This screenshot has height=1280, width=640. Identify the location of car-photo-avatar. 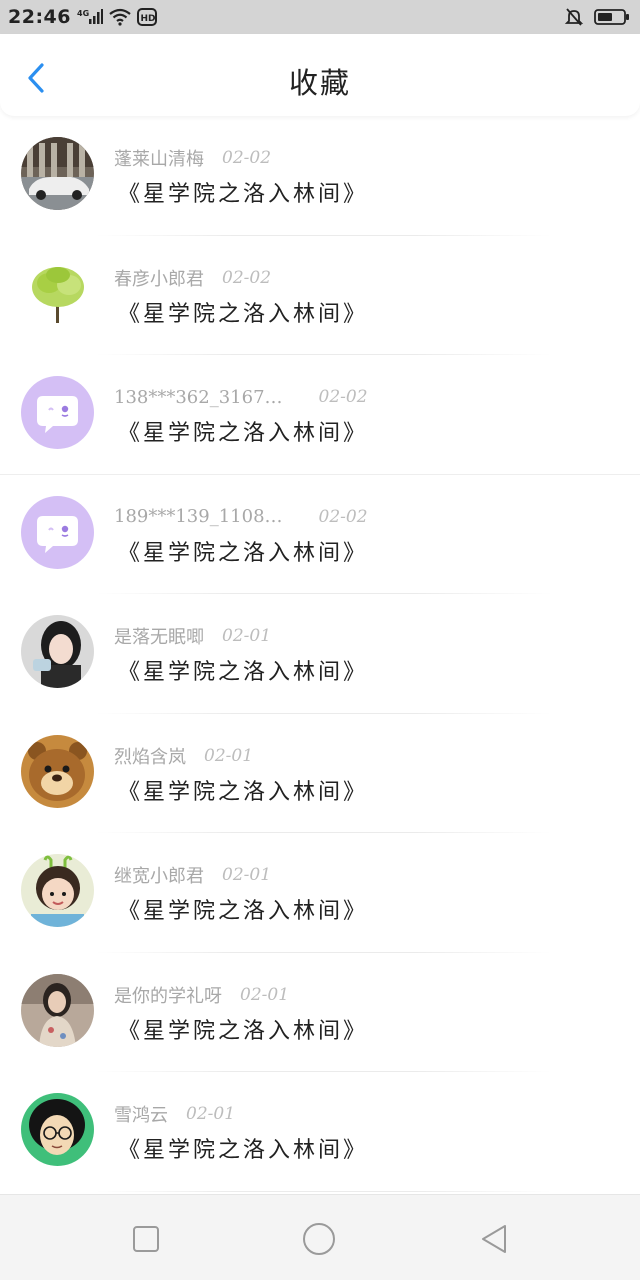
(57, 173).